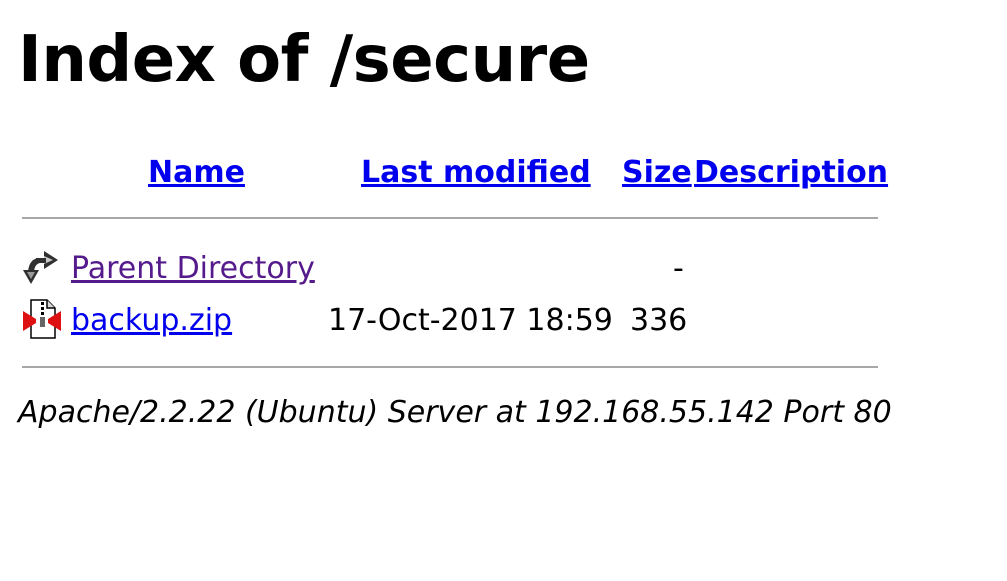 The width and height of the screenshot is (1007, 581). I want to click on sort-by-size-link: Size, so click(657, 173).